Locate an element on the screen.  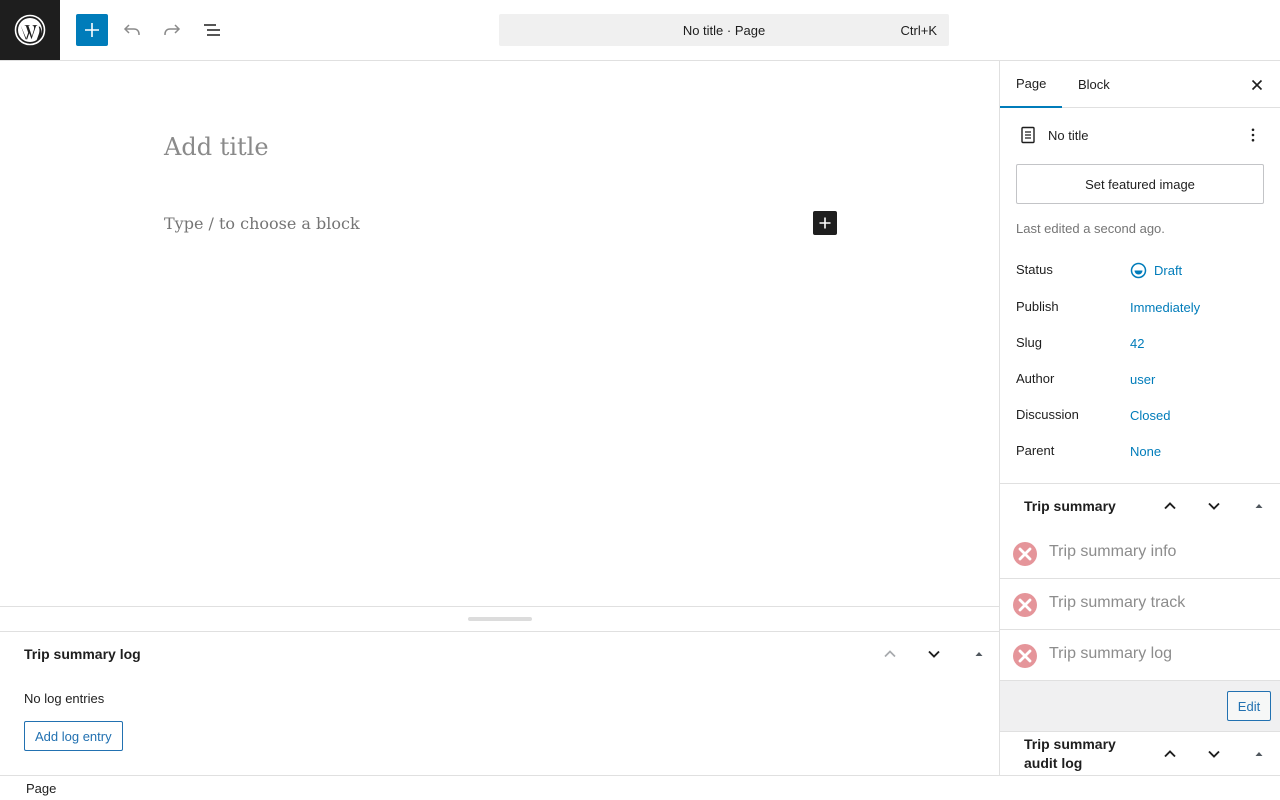
last-edited-text: Last edited a second ago. is located at coordinates (1090, 228).